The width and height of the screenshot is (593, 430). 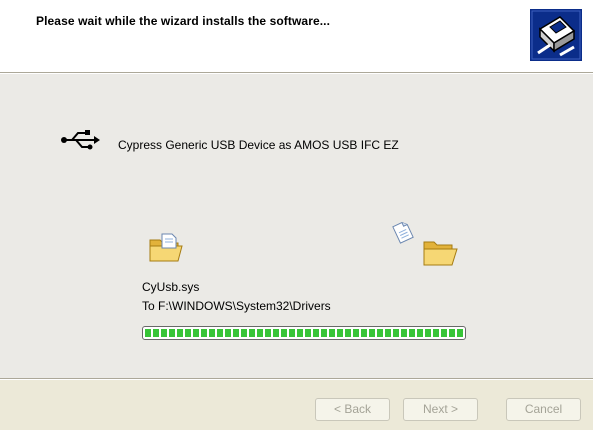 I want to click on progress-bar, so click(x=304, y=333).